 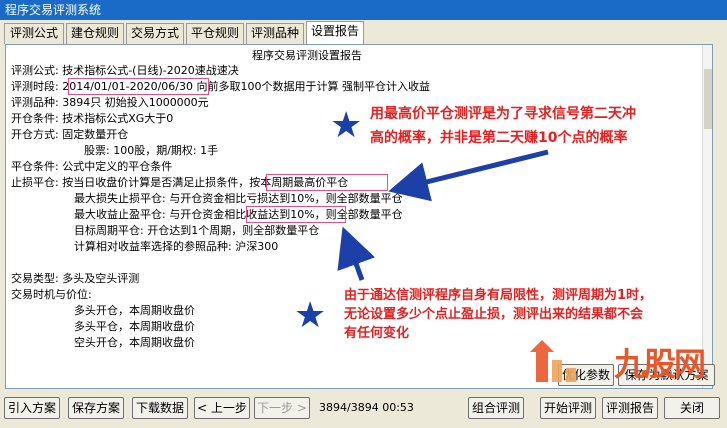 I want to click on annotation-top-line-1: 用最高价平仓测评是为了寻求信号第二天冲, so click(x=503, y=114).